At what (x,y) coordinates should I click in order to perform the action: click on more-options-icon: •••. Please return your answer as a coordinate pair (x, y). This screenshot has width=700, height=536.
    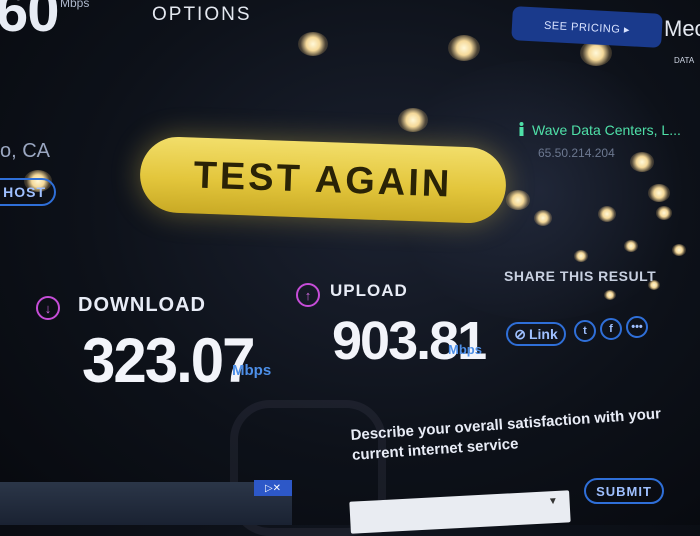
    Looking at the image, I should click on (637, 327).